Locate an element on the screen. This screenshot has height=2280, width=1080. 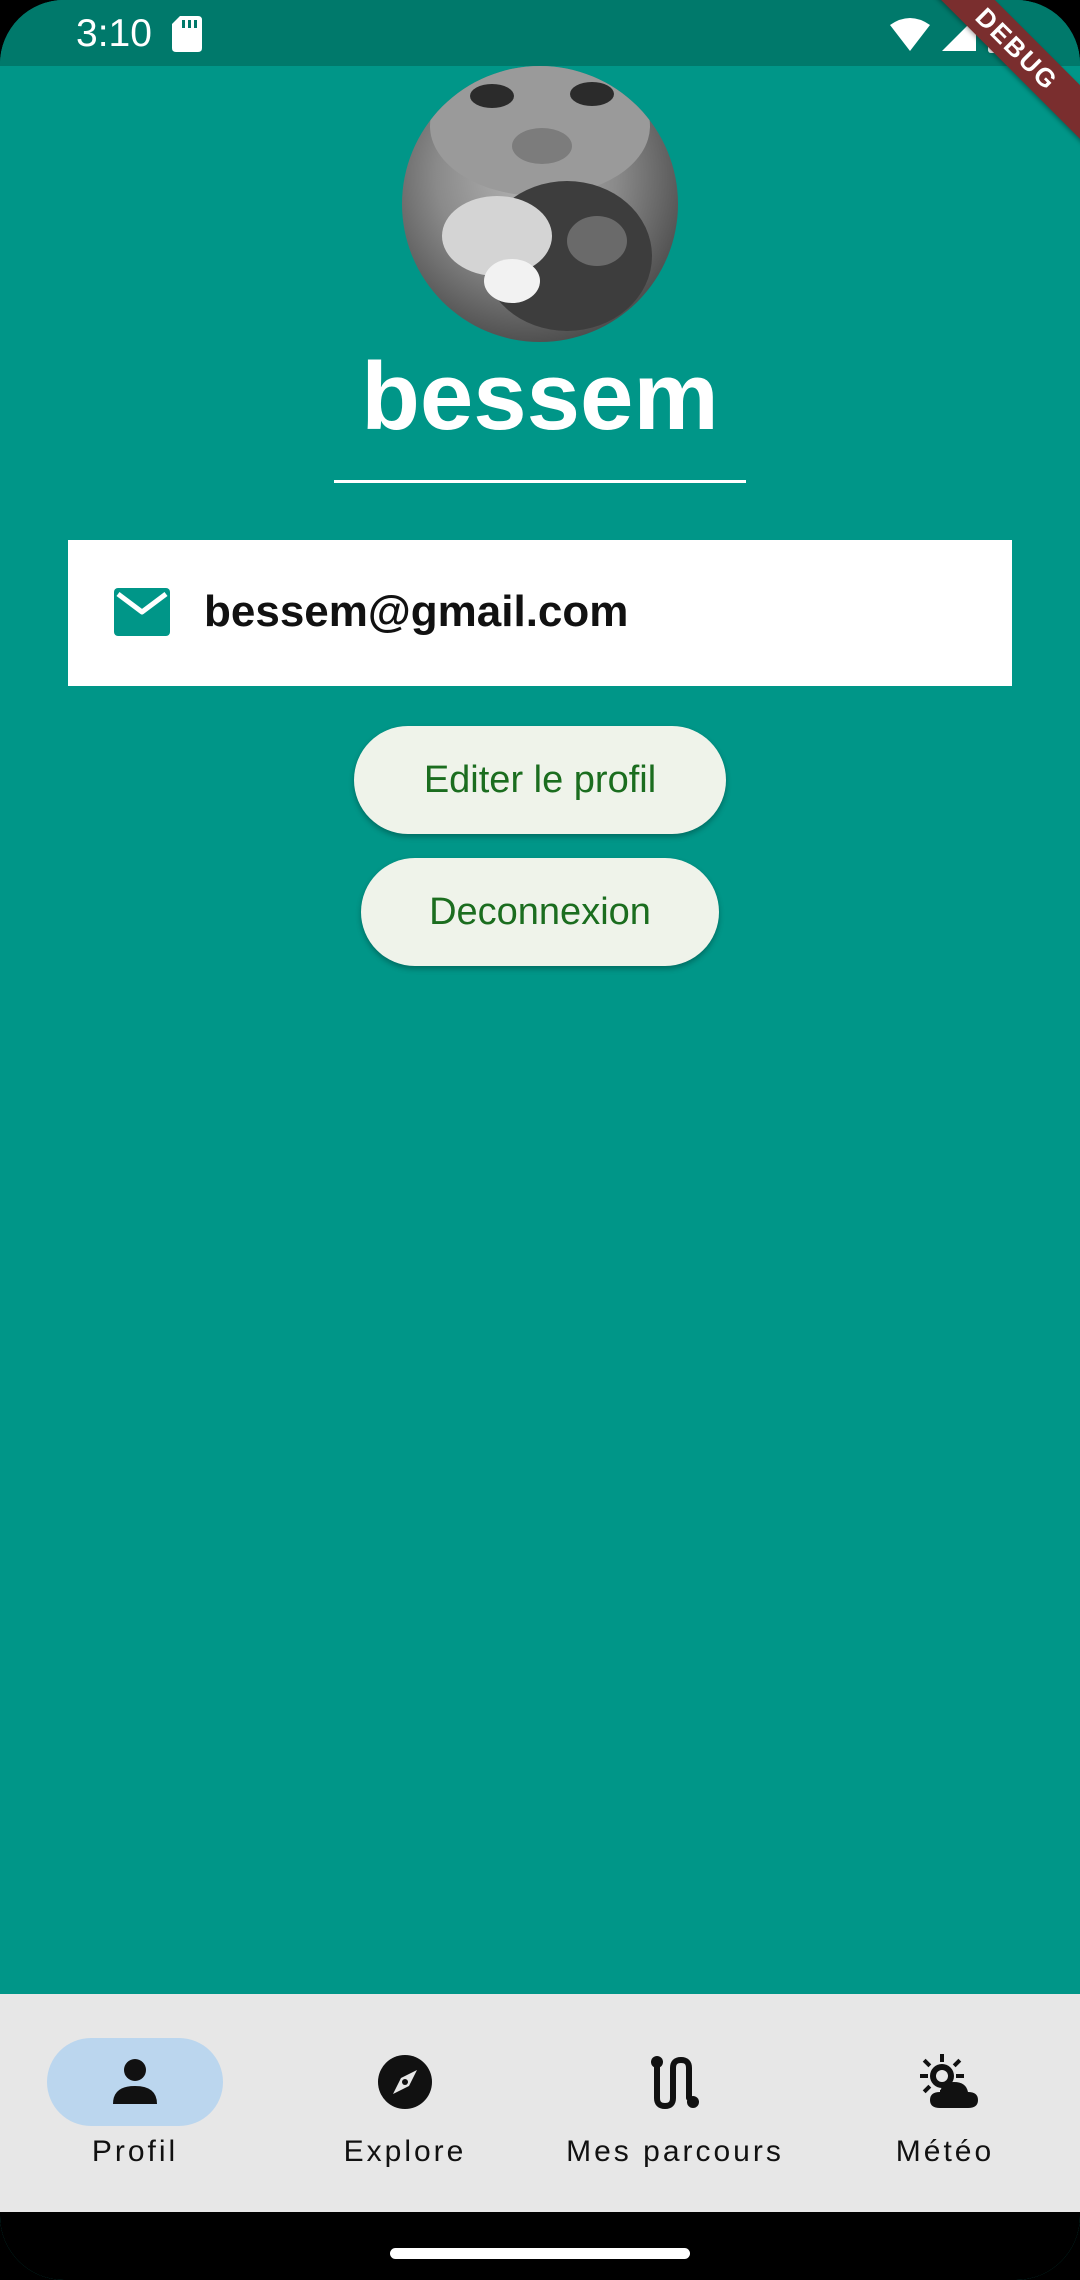
logout-button: Deconnexion is located at coordinates (540, 912).